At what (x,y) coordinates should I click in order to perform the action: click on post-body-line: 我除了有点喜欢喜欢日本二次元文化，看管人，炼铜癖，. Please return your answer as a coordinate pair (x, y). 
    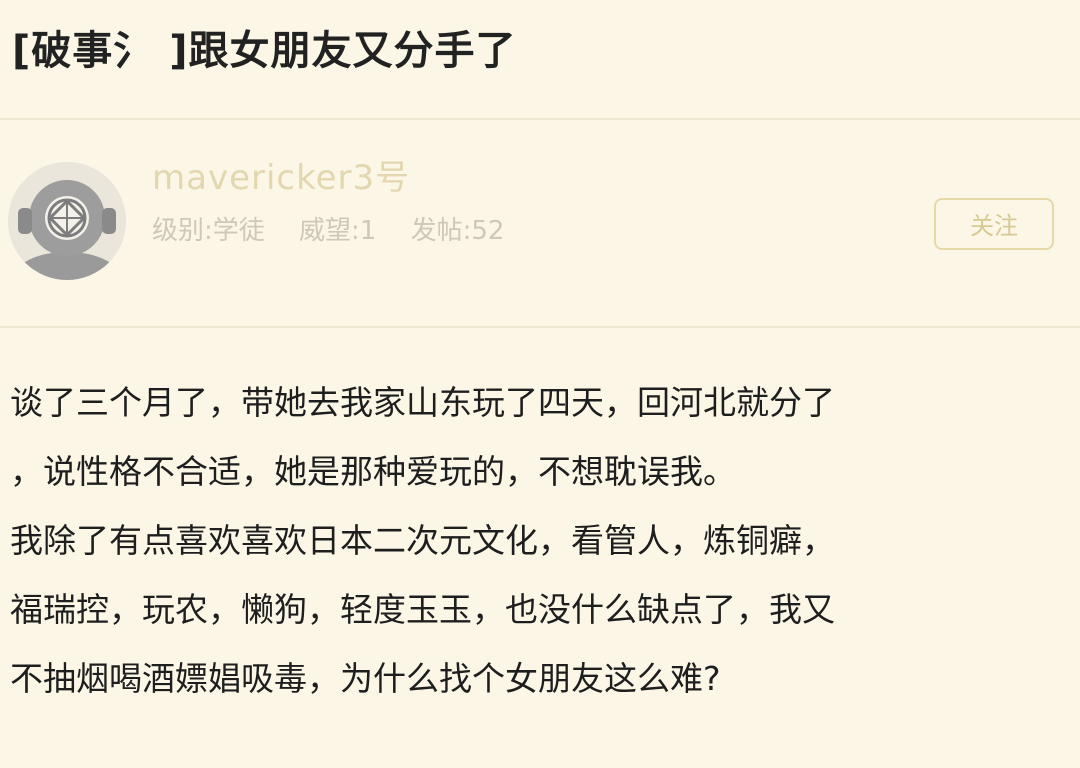
    Looking at the image, I should click on (422, 540).